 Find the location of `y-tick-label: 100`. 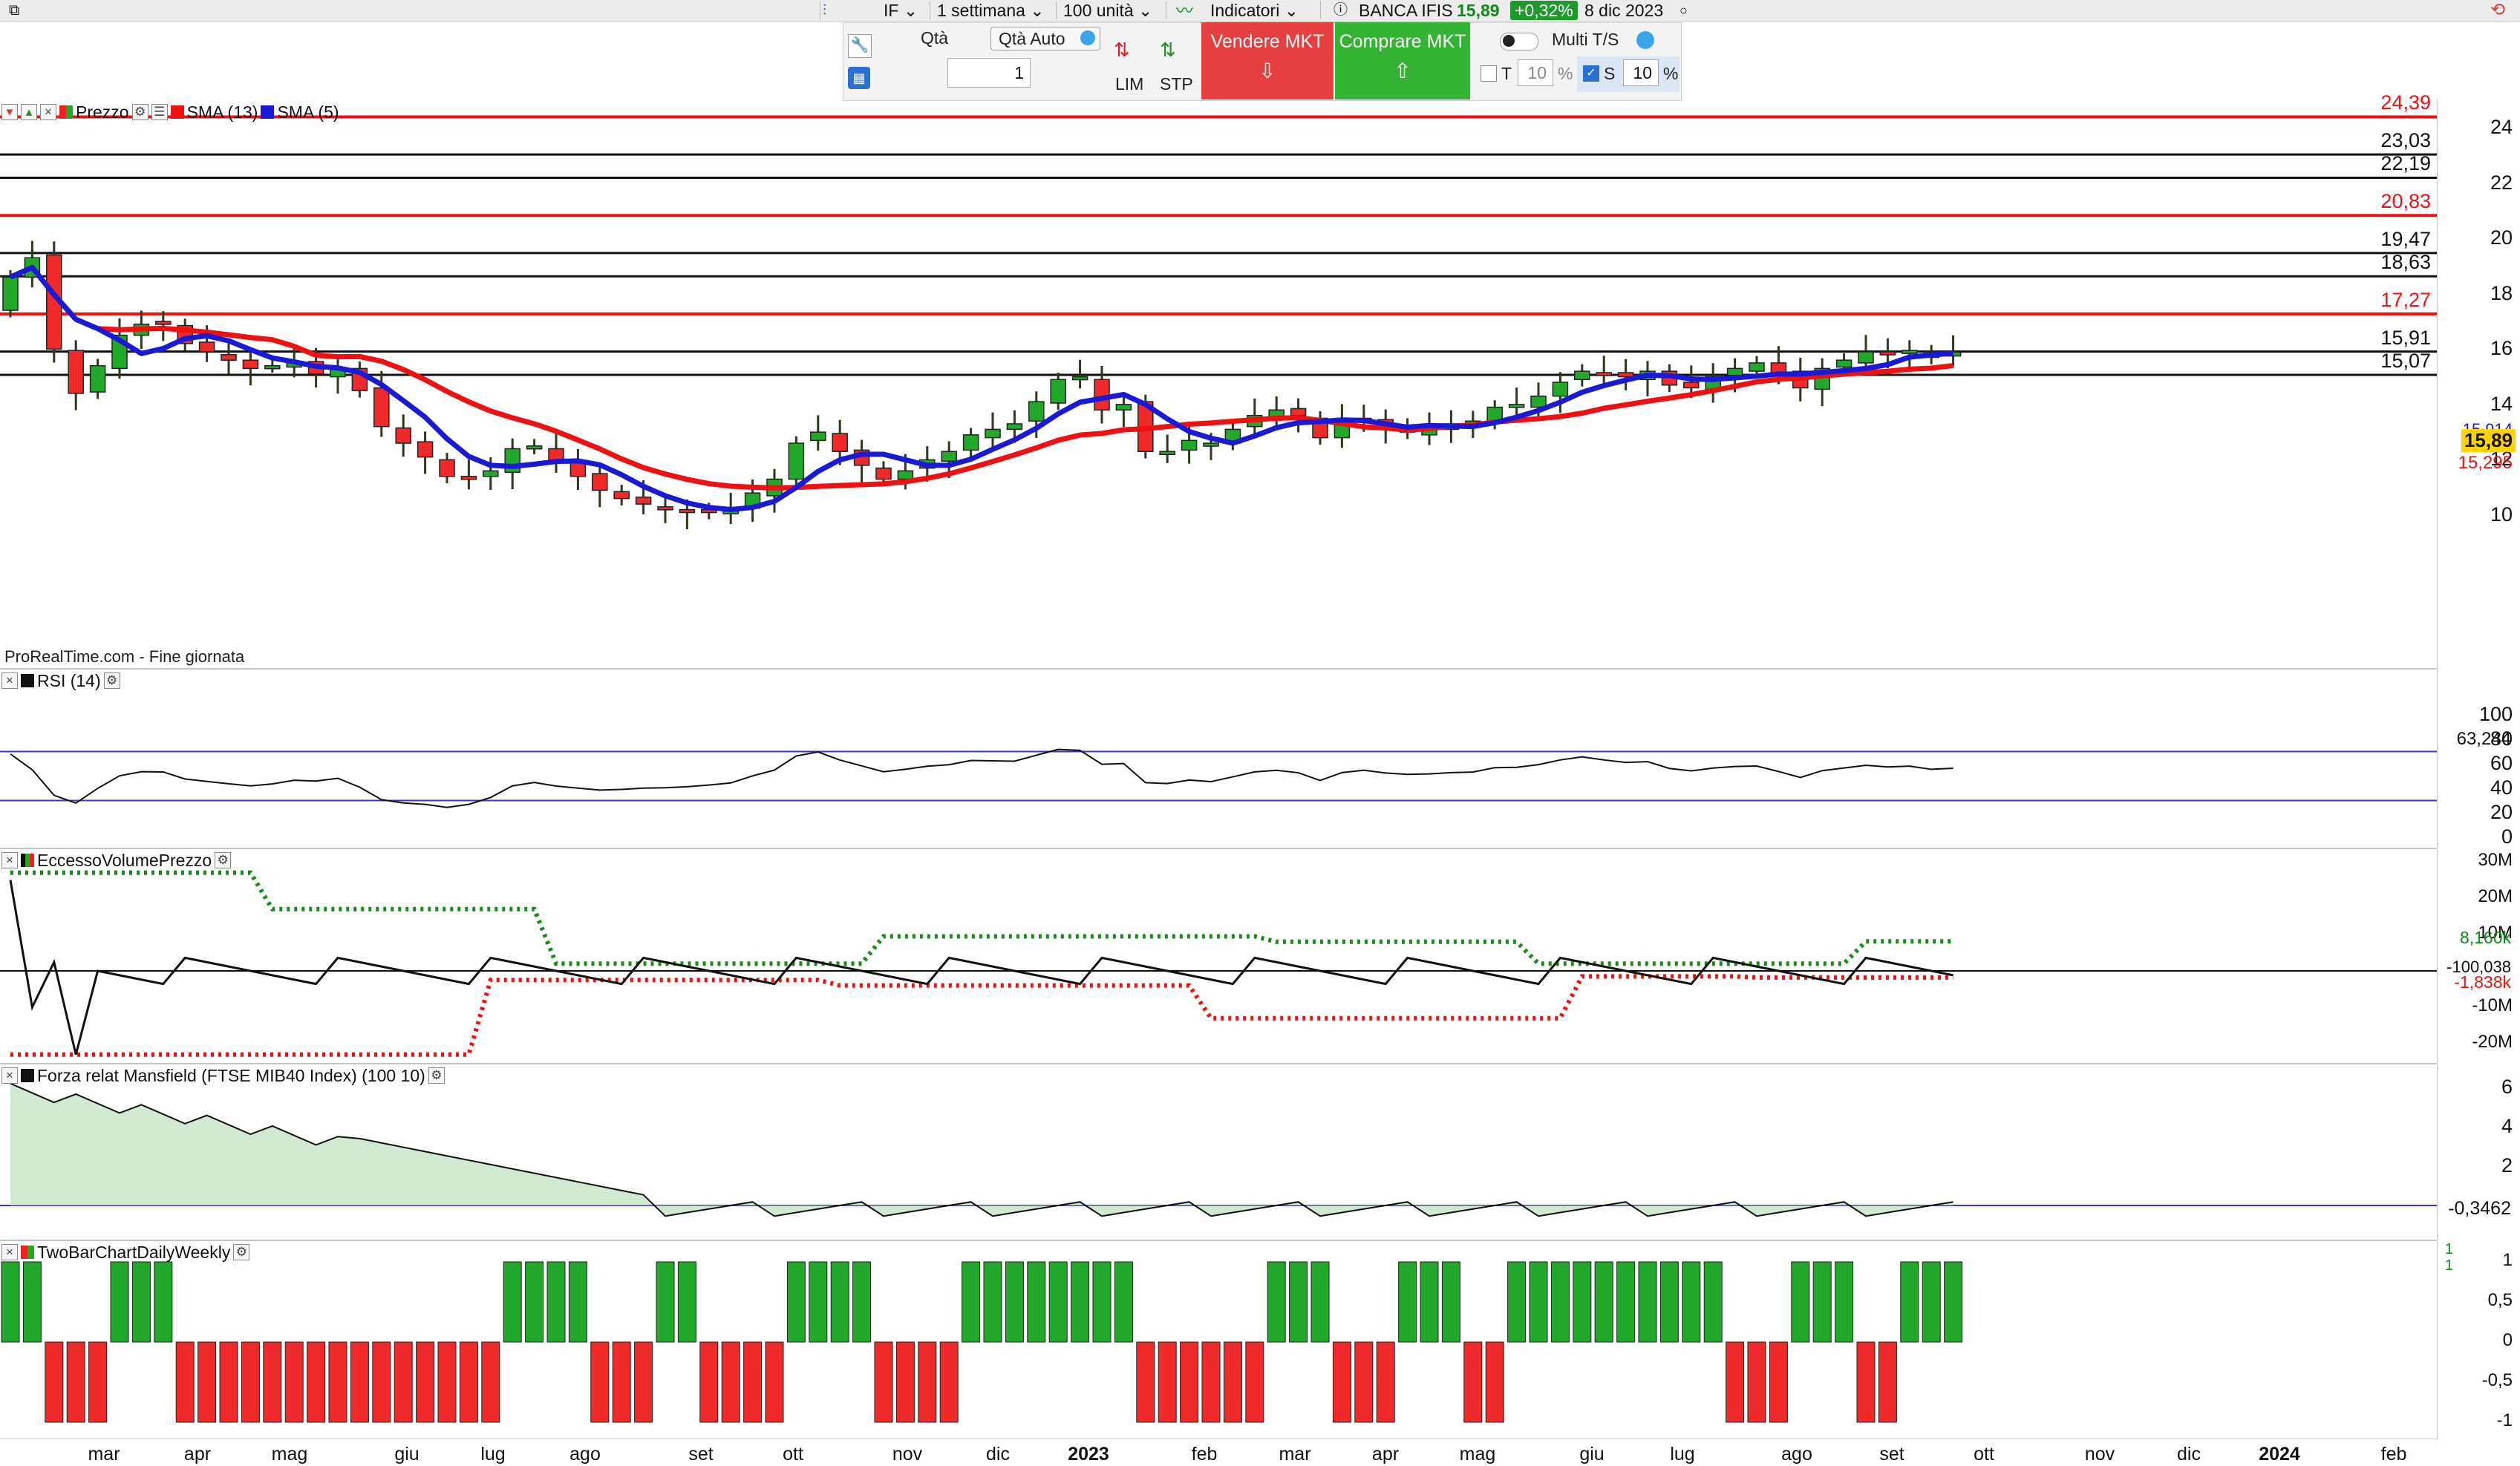

y-tick-label: 100 is located at coordinates (2496, 714).